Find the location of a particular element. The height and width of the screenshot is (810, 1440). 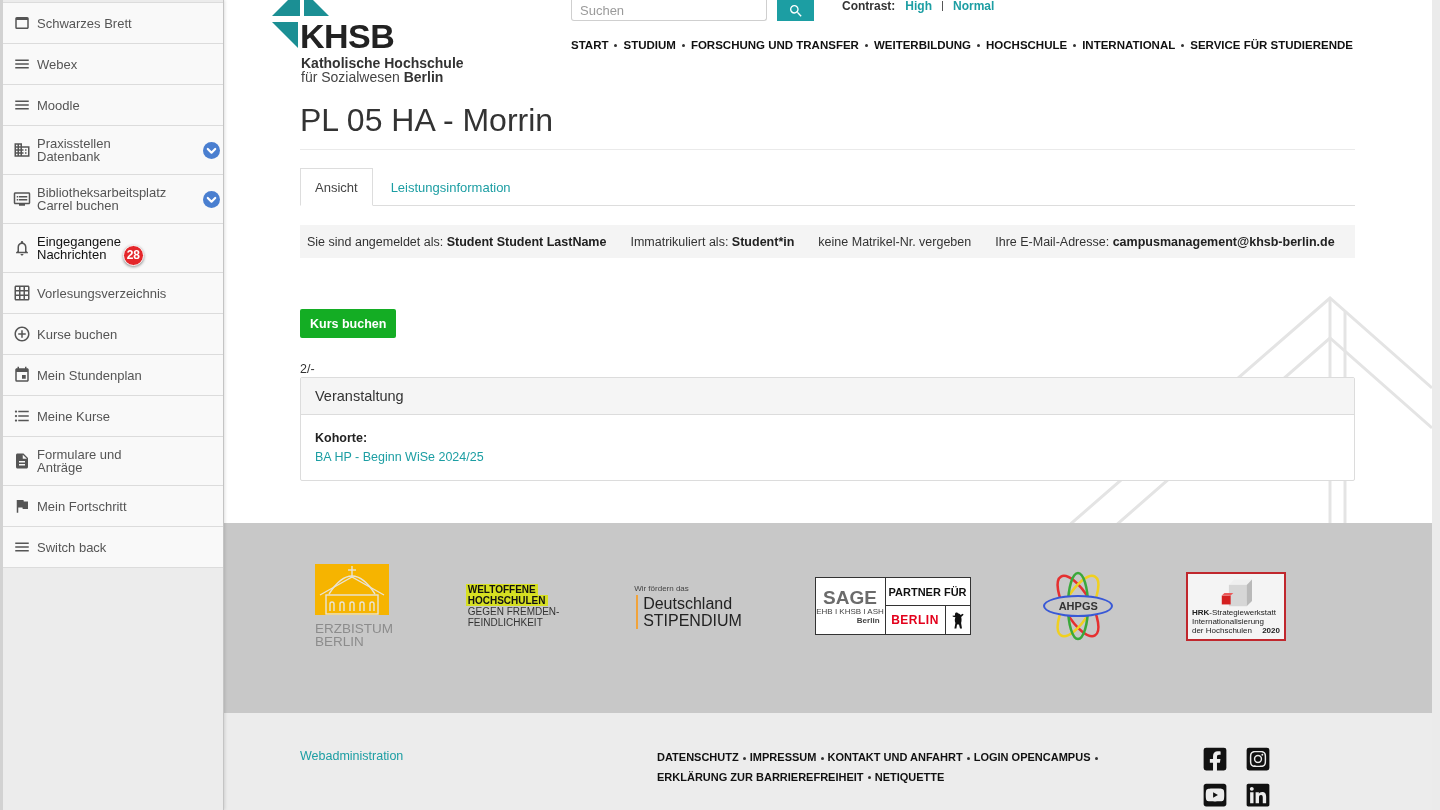

sidebar-item: Kurse buchen is located at coordinates (113, 334).